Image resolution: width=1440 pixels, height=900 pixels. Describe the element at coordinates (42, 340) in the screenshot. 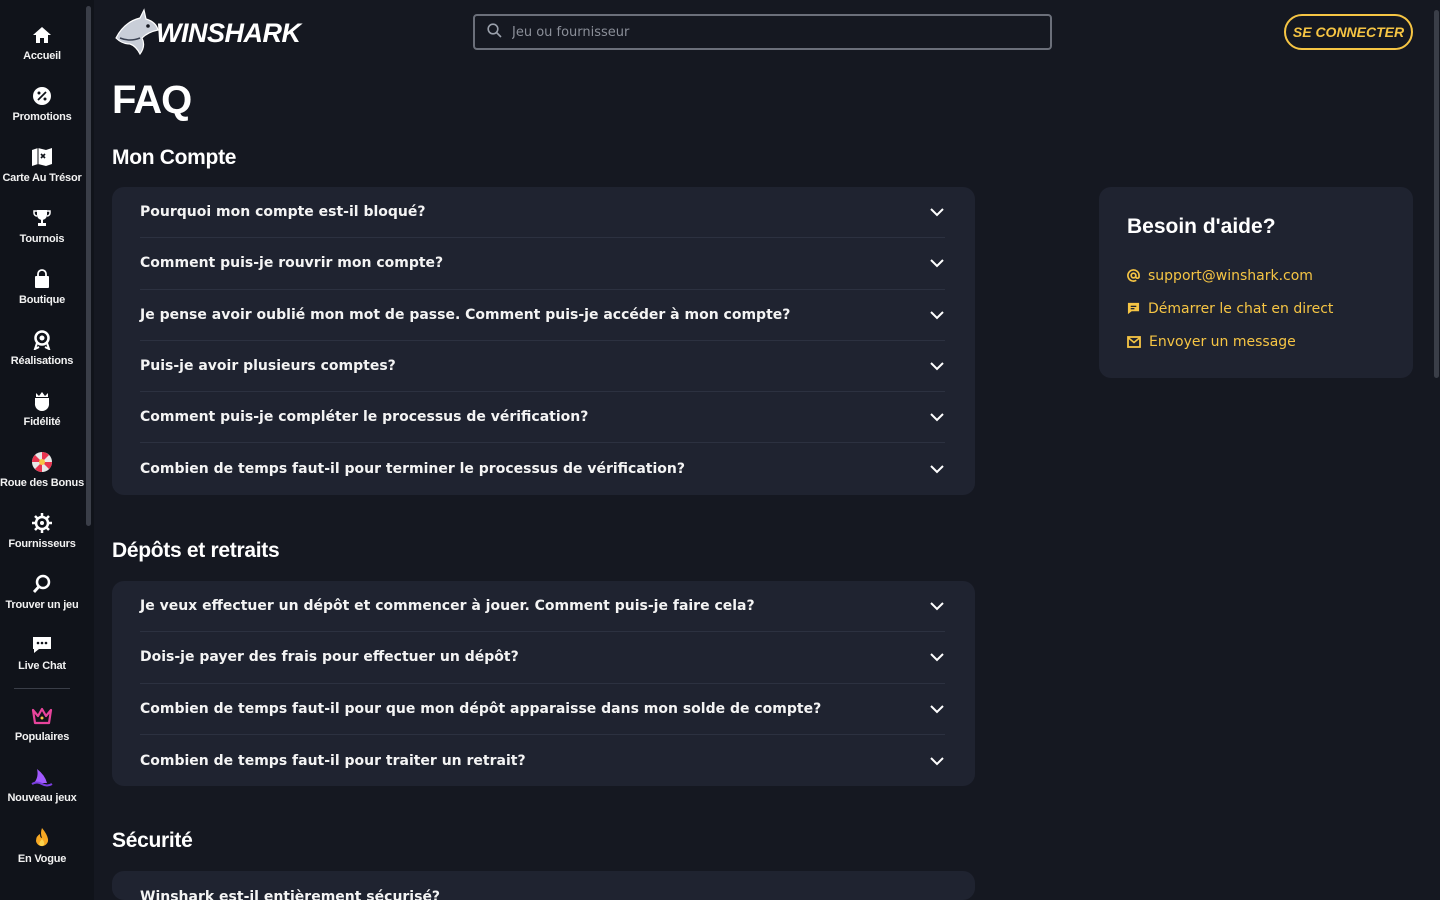

I see `medal-icon` at that location.